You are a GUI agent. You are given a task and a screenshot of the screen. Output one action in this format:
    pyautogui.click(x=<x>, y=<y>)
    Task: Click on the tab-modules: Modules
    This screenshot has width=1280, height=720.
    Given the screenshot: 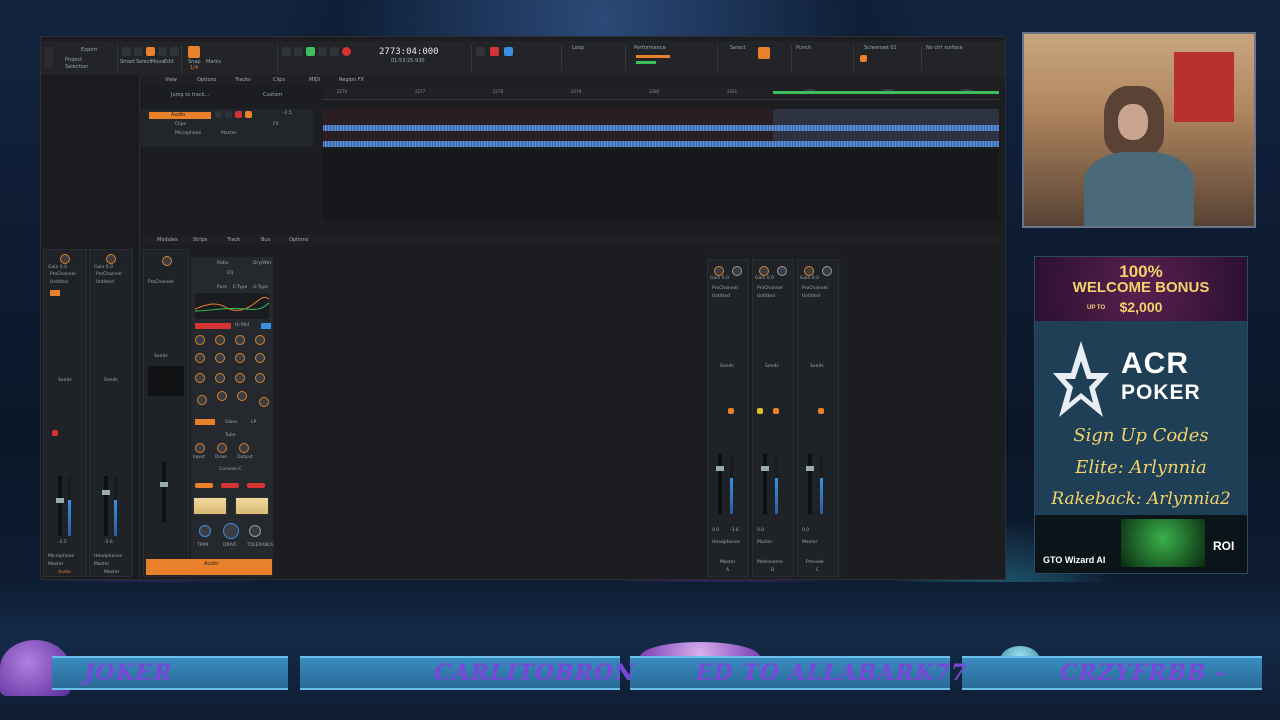 What is the action you would take?
    pyautogui.click(x=167, y=240)
    